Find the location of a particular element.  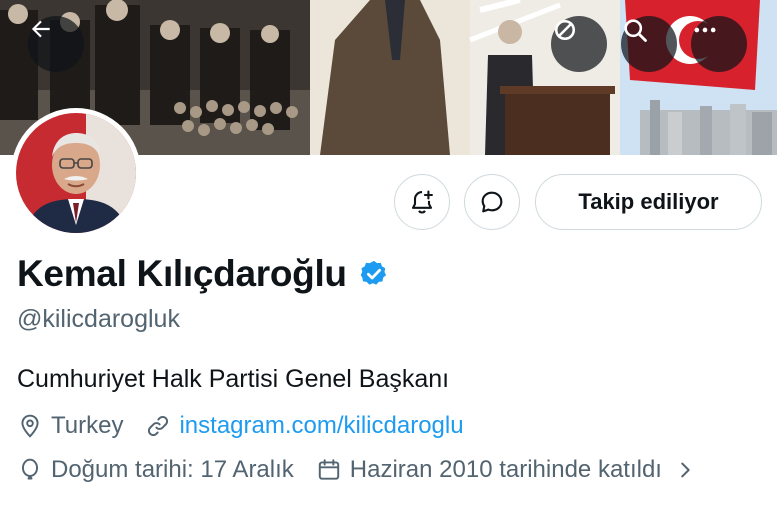

joined-item: Haziran 2010 tarihinde katıldı is located at coordinates (506, 470).